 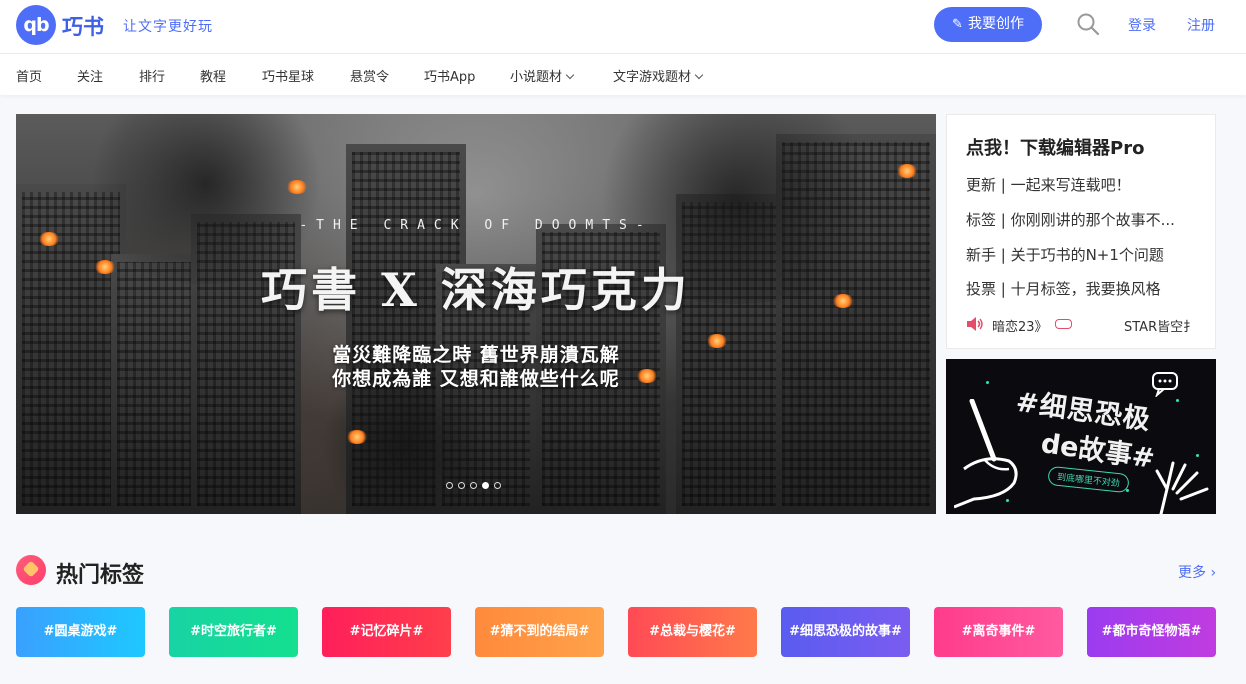 I want to click on brand-name: 巧书, so click(x=83, y=26).